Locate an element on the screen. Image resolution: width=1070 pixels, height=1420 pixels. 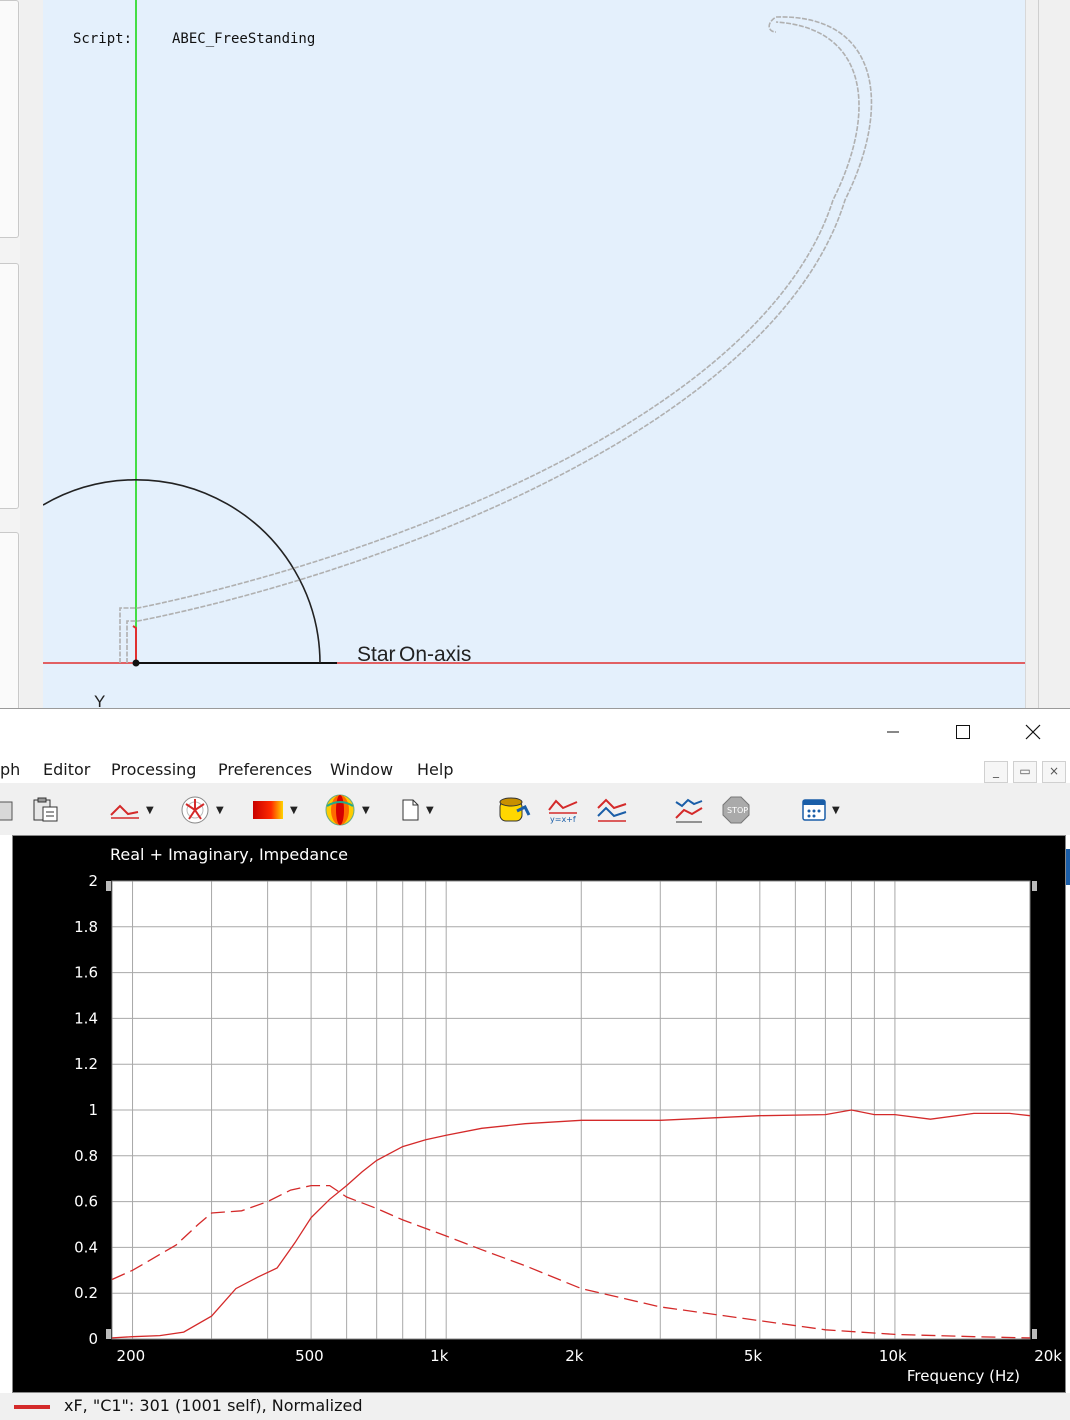
y-tick-label: 1.8 is located at coordinates (86, 927).